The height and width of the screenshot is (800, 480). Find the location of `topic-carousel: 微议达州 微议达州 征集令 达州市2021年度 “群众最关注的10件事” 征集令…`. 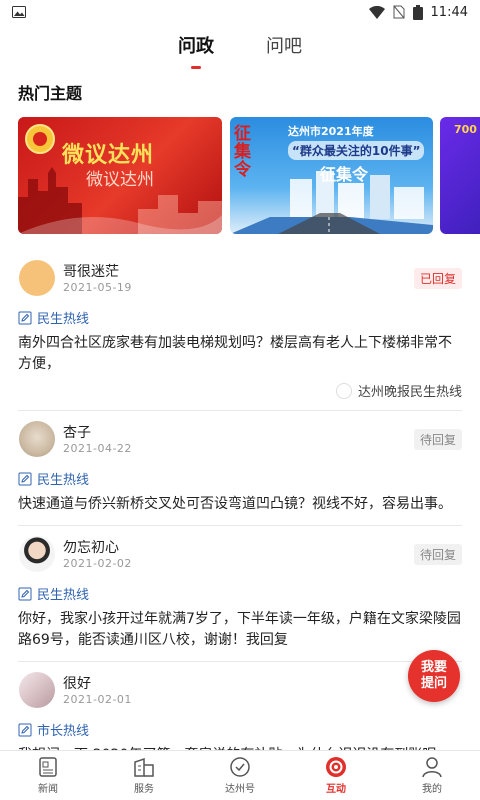

topic-carousel: 微议达州 微议达州 征集令 达州市2021年度 “群众最关注的10件事” 征集令… is located at coordinates (249, 176).